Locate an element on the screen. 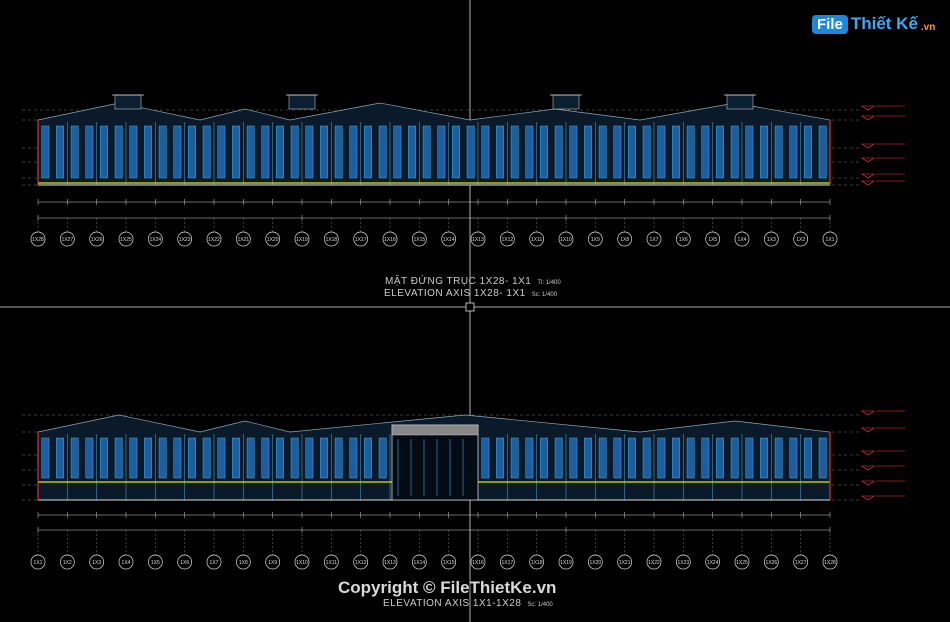 The width and height of the screenshot is (950, 622). elevation-top-title-vi-text: MẶT ĐỨNG TRỤC 1X28- 1X1 is located at coordinates (458, 281).